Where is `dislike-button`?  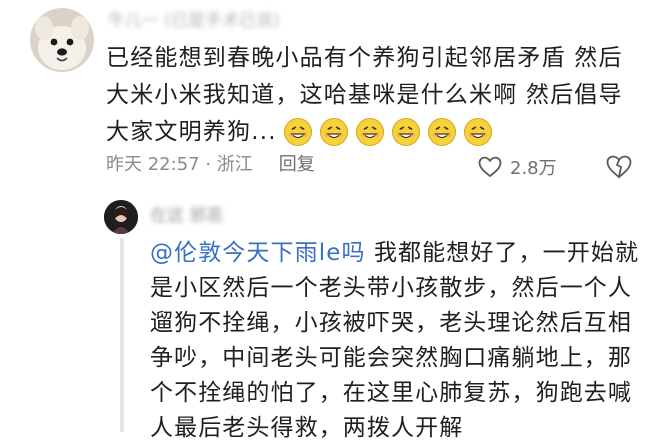 dislike-button is located at coordinates (619, 167).